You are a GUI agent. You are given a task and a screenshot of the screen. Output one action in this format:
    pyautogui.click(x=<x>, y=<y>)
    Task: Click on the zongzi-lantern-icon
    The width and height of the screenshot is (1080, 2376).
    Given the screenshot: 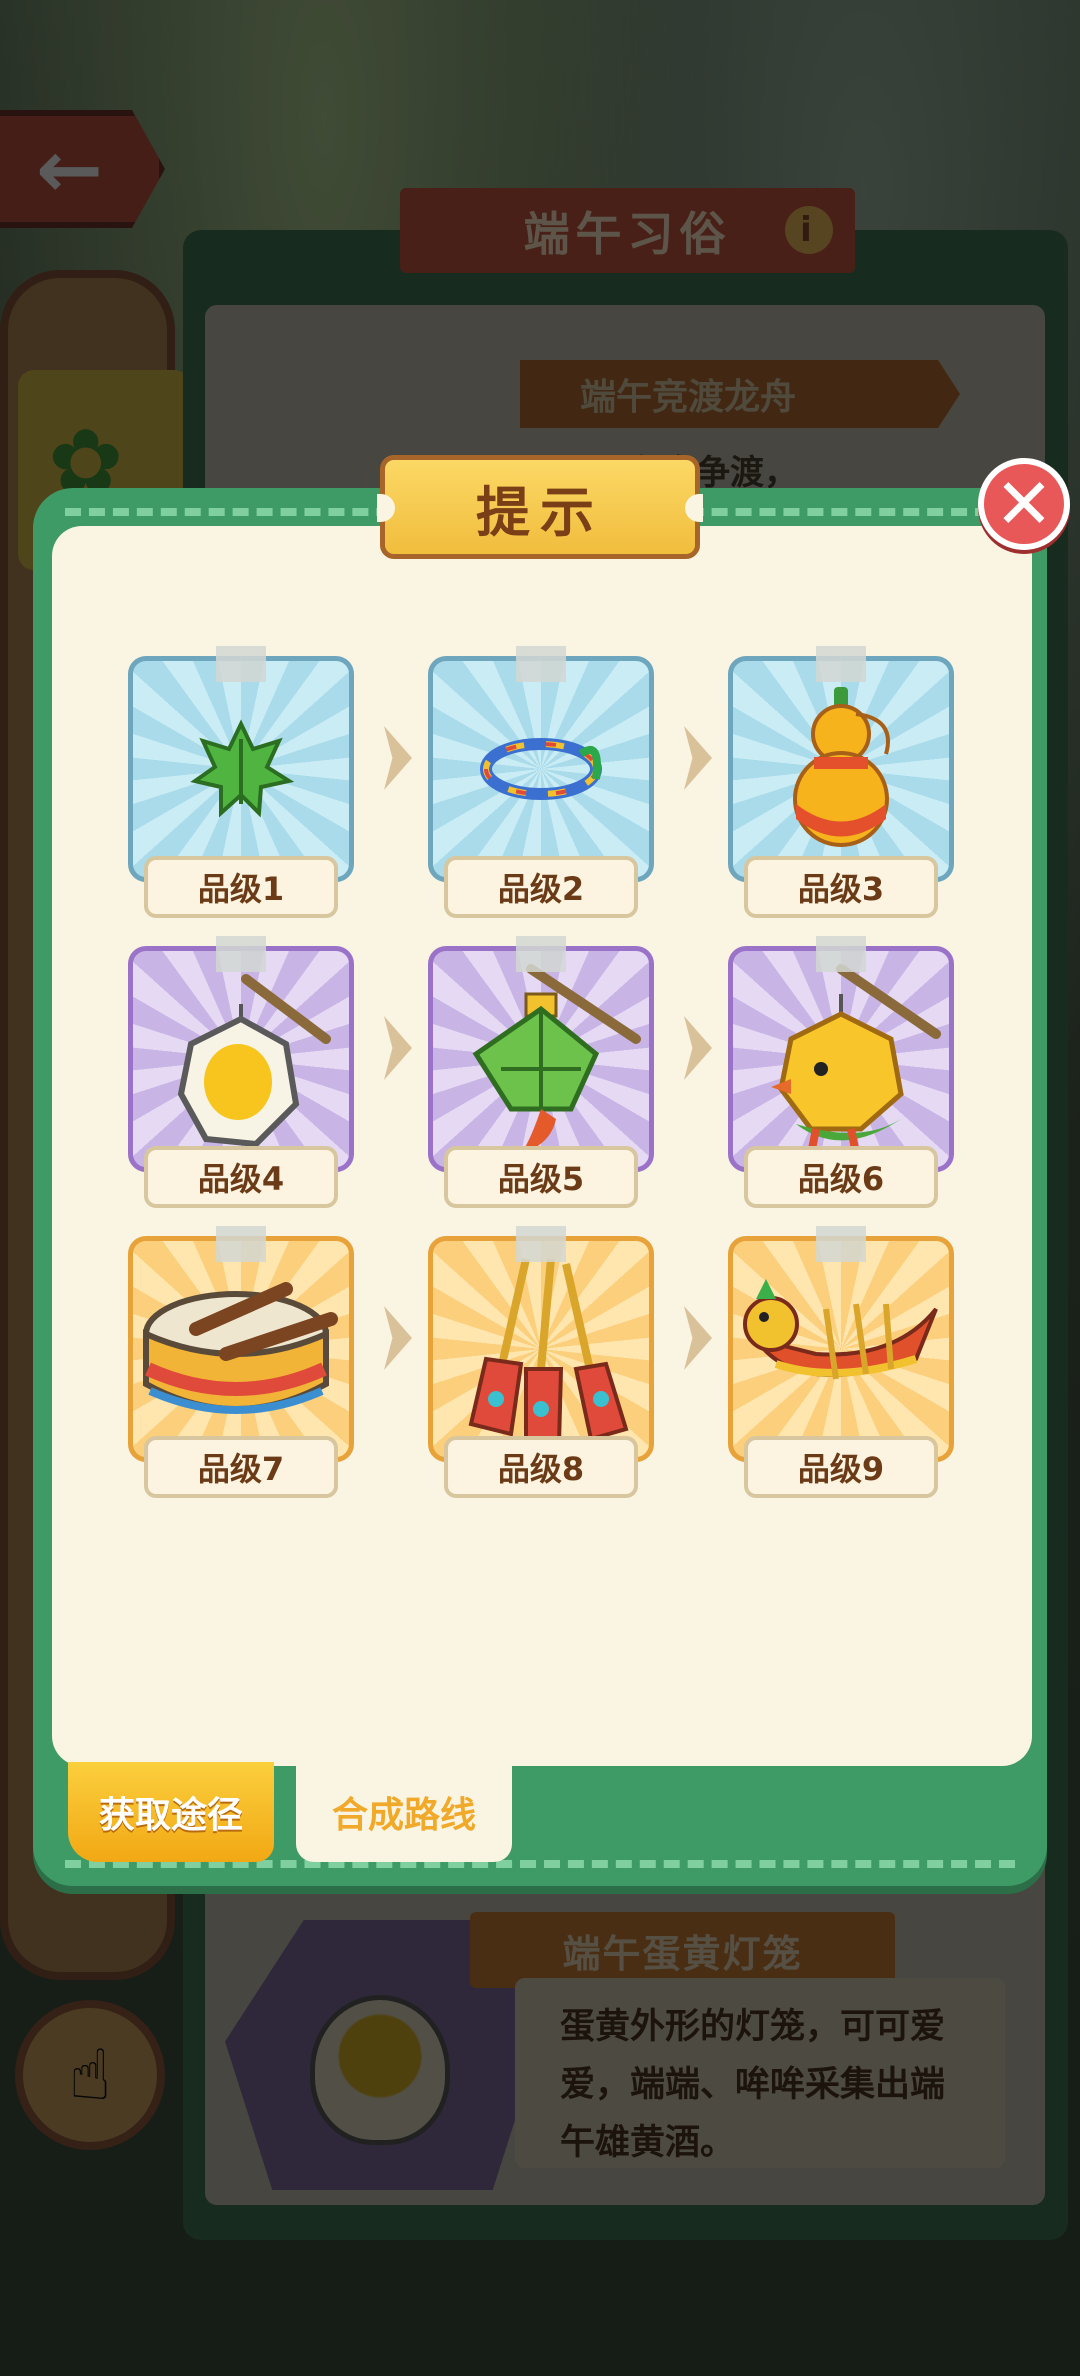 What is the action you would take?
    pyautogui.click(x=541, y=1059)
    